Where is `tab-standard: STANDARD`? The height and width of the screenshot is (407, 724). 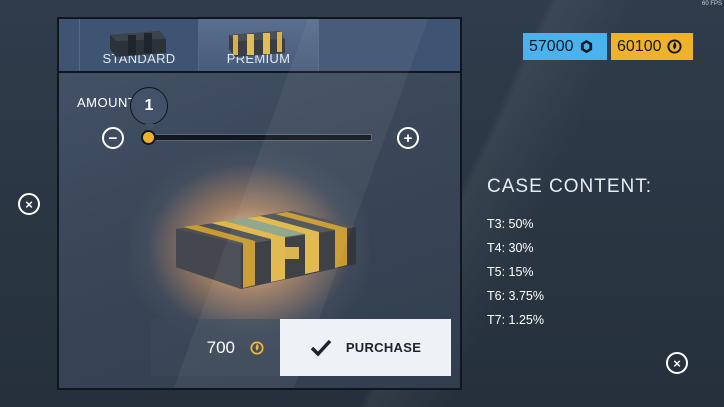
tab-standard: STANDARD is located at coordinates (139, 45).